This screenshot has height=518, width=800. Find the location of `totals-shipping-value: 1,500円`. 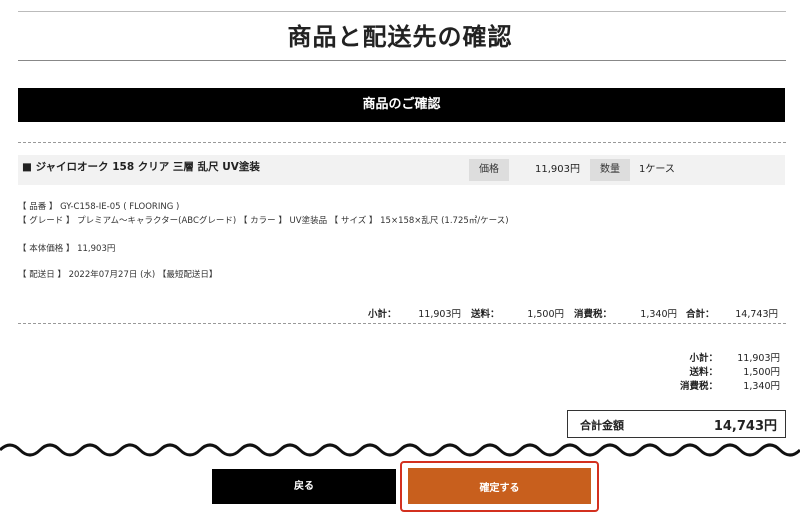

totals-shipping-value: 1,500円 is located at coordinates (761, 372).